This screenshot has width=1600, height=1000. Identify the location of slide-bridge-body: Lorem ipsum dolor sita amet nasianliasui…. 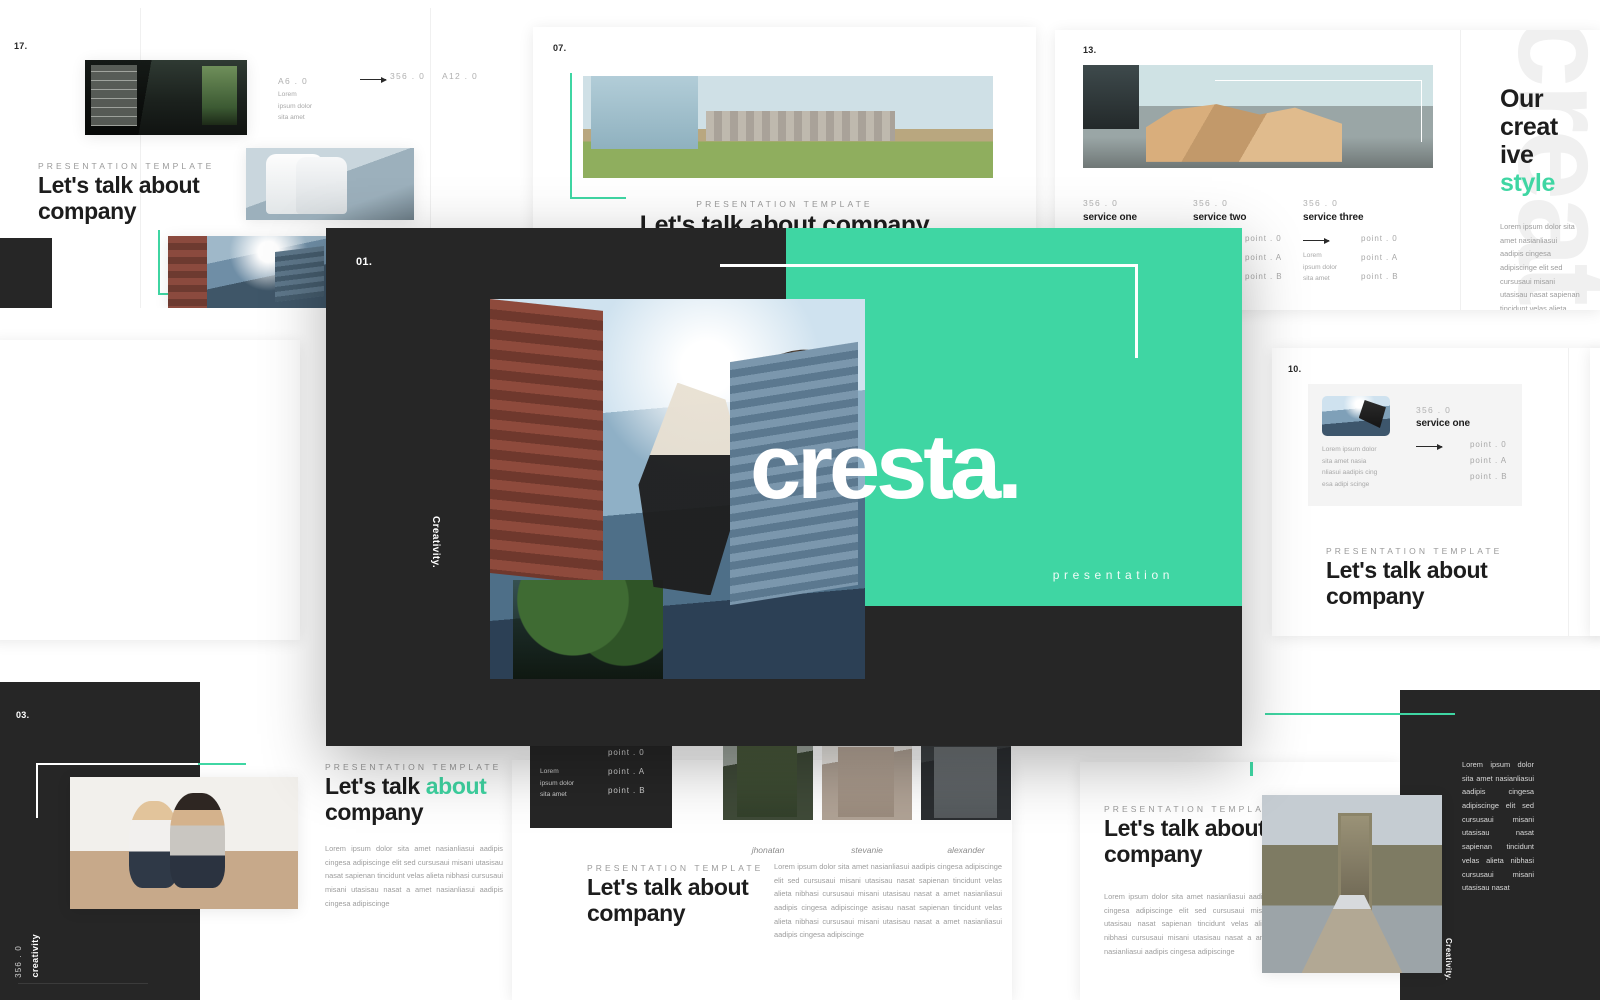
(1188, 924).